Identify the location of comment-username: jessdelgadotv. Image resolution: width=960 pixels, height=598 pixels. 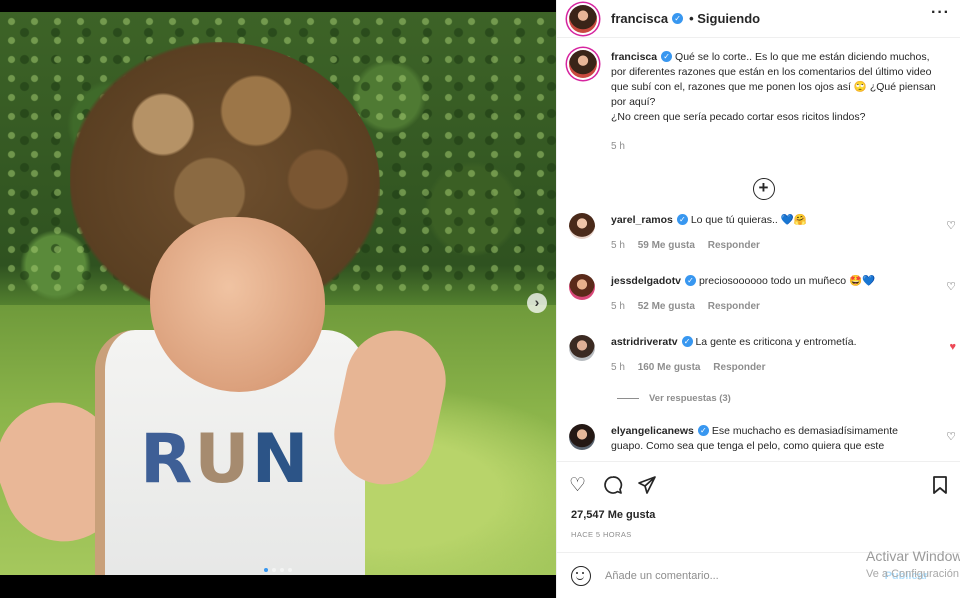
(646, 281).